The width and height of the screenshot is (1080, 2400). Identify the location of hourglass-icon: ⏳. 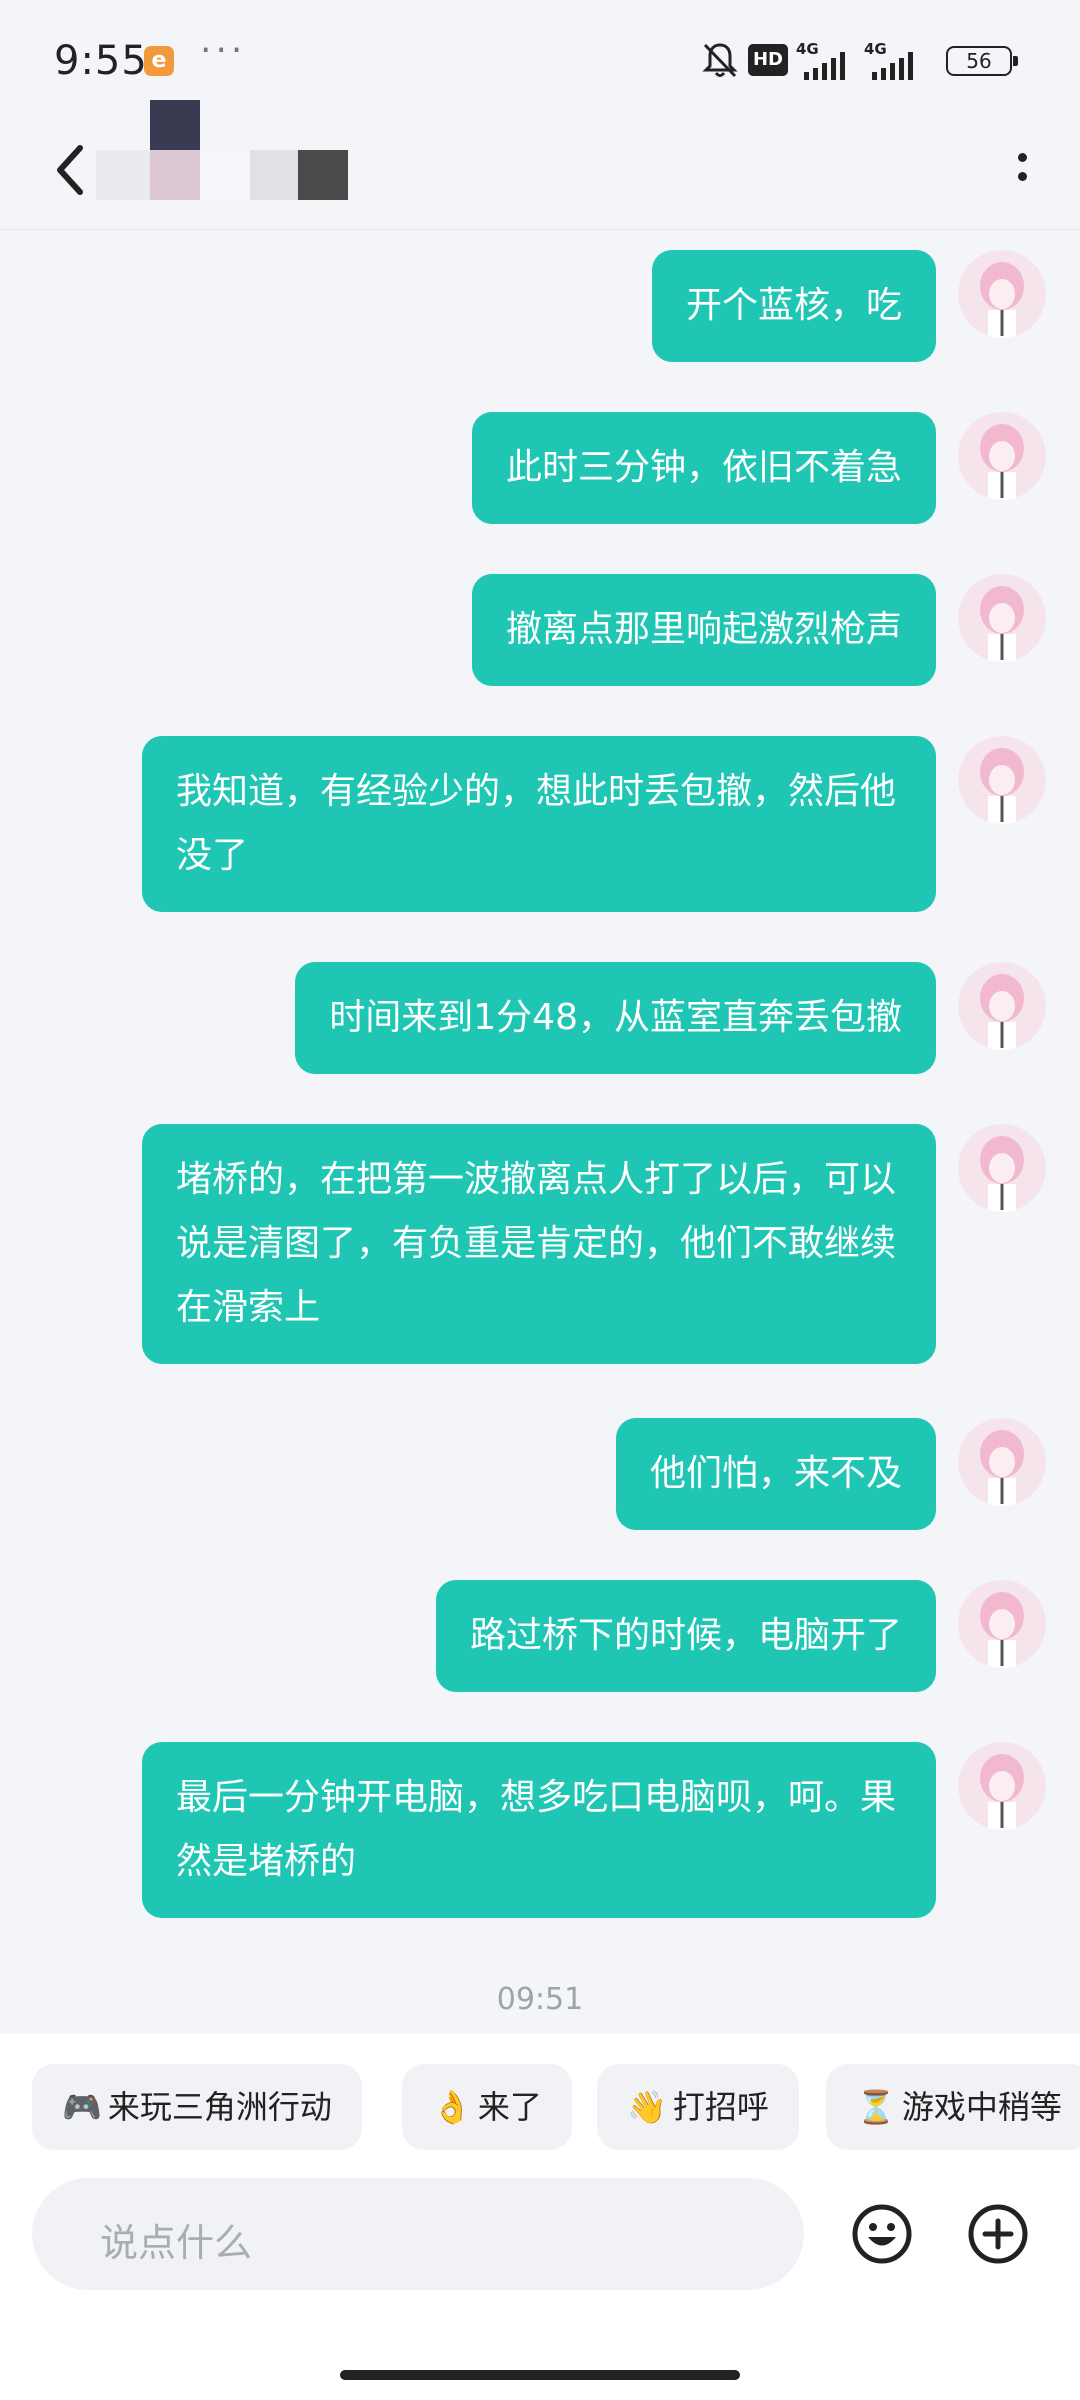
(876, 2107).